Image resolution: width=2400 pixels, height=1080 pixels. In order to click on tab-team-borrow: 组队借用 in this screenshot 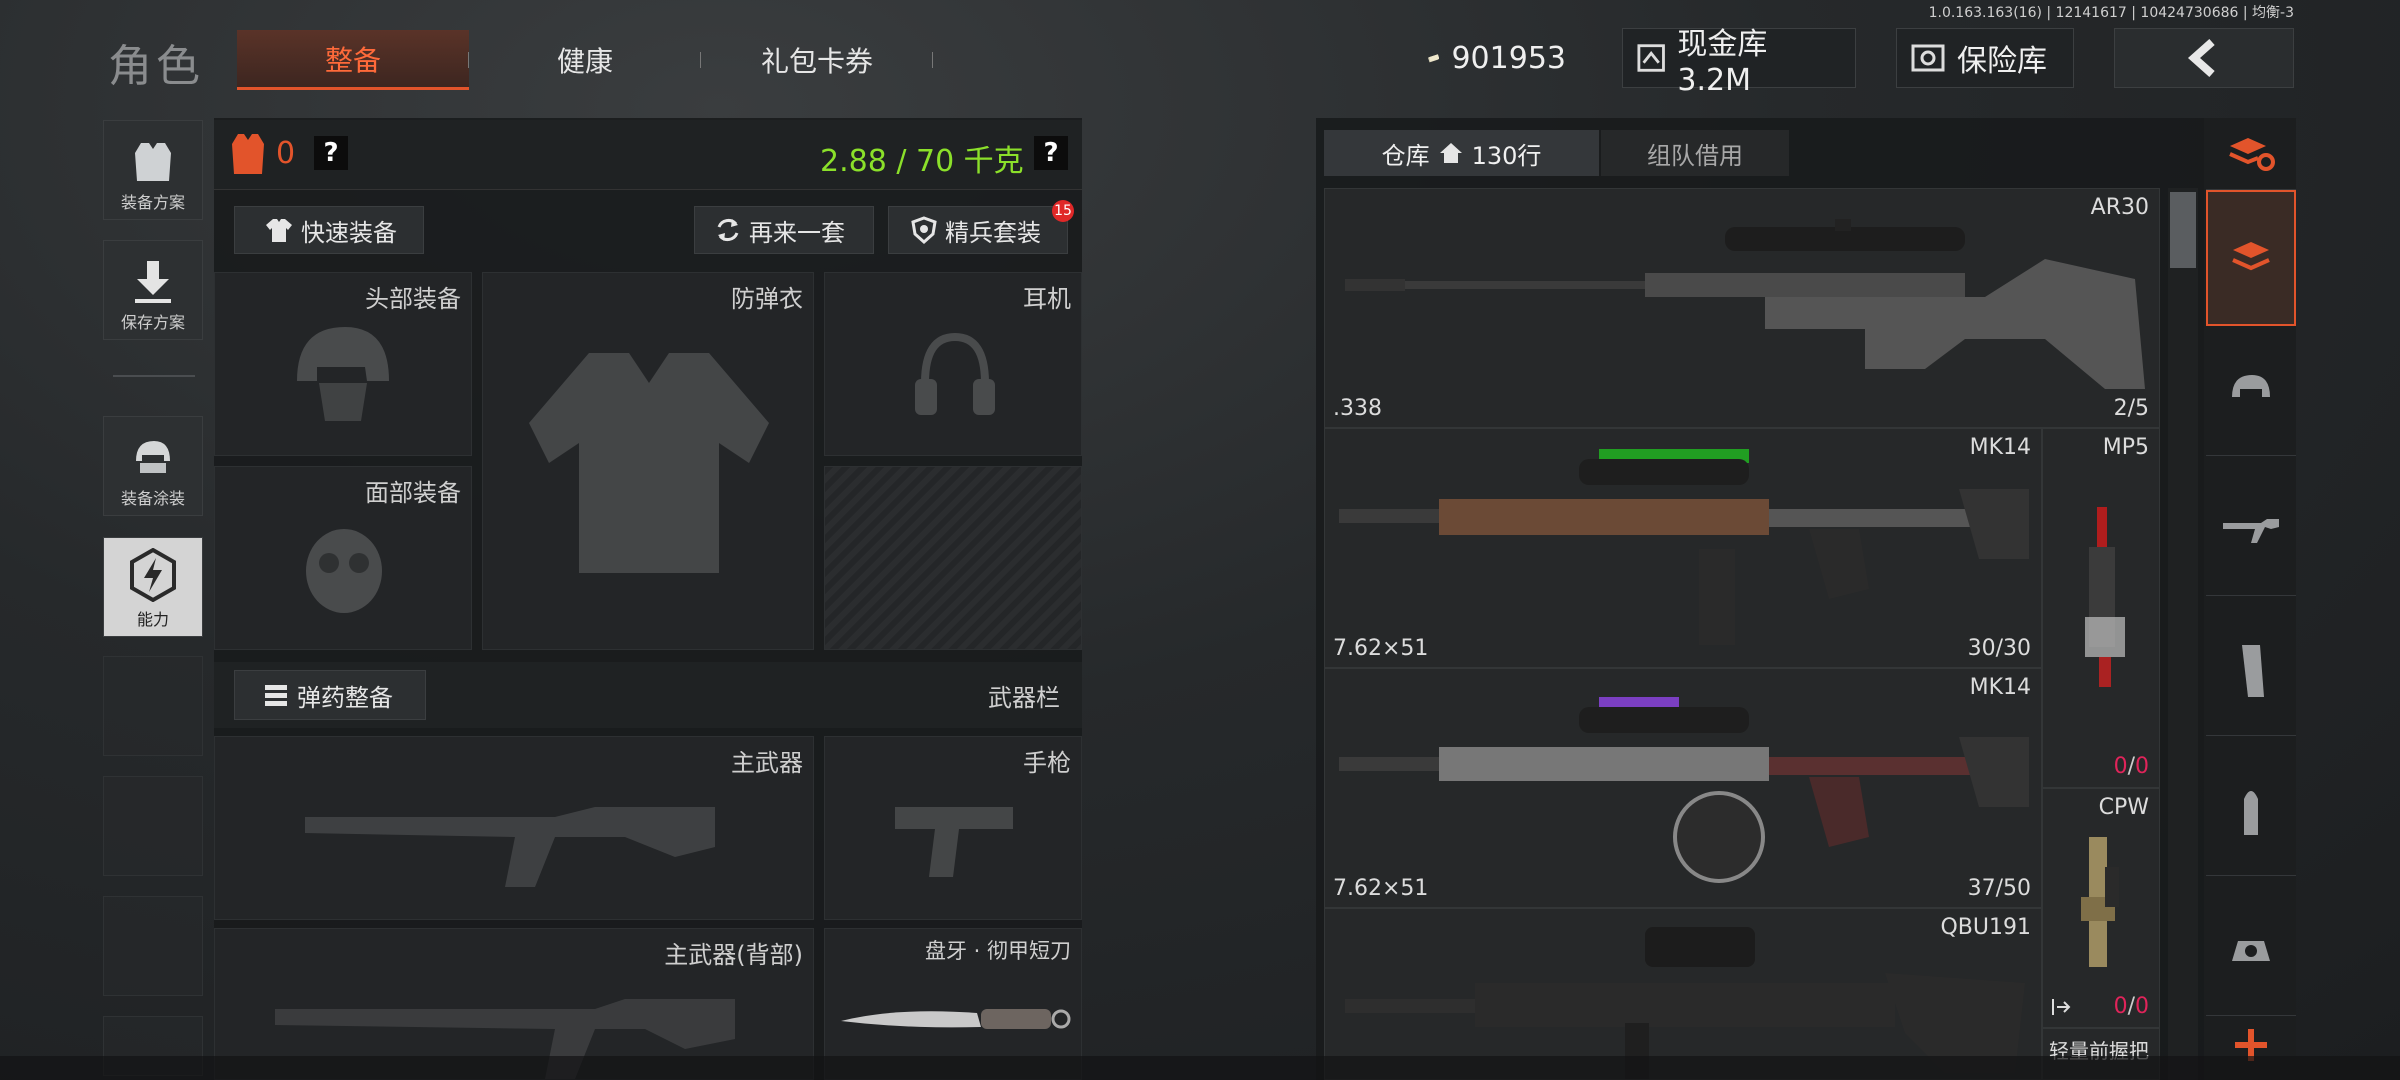, I will do `click(1695, 153)`.